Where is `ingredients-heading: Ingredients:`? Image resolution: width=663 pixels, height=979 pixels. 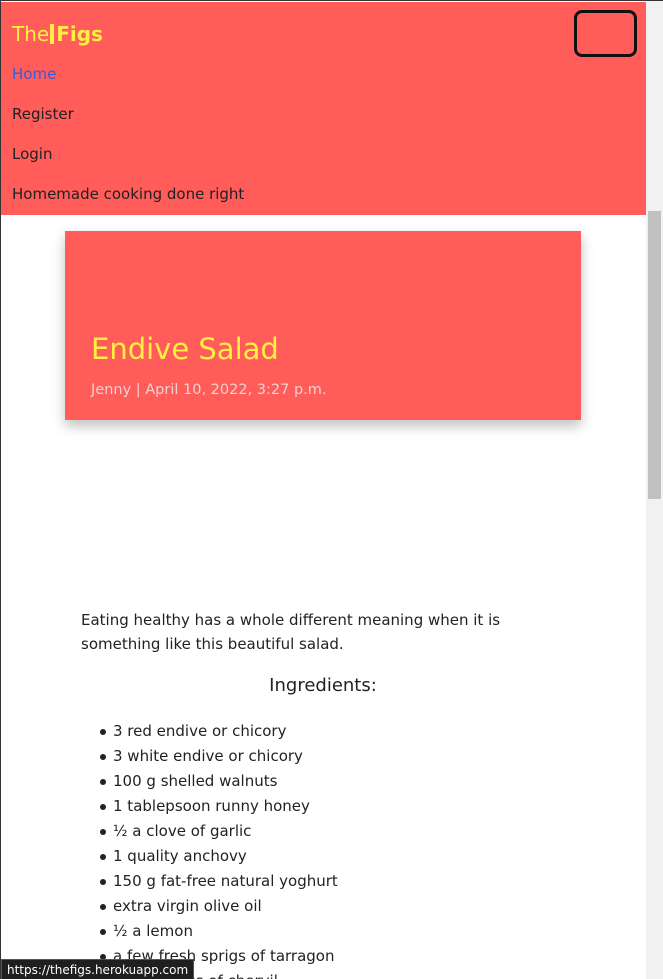
ingredients-heading: Ingredients: is located at coordinates (323, 685).